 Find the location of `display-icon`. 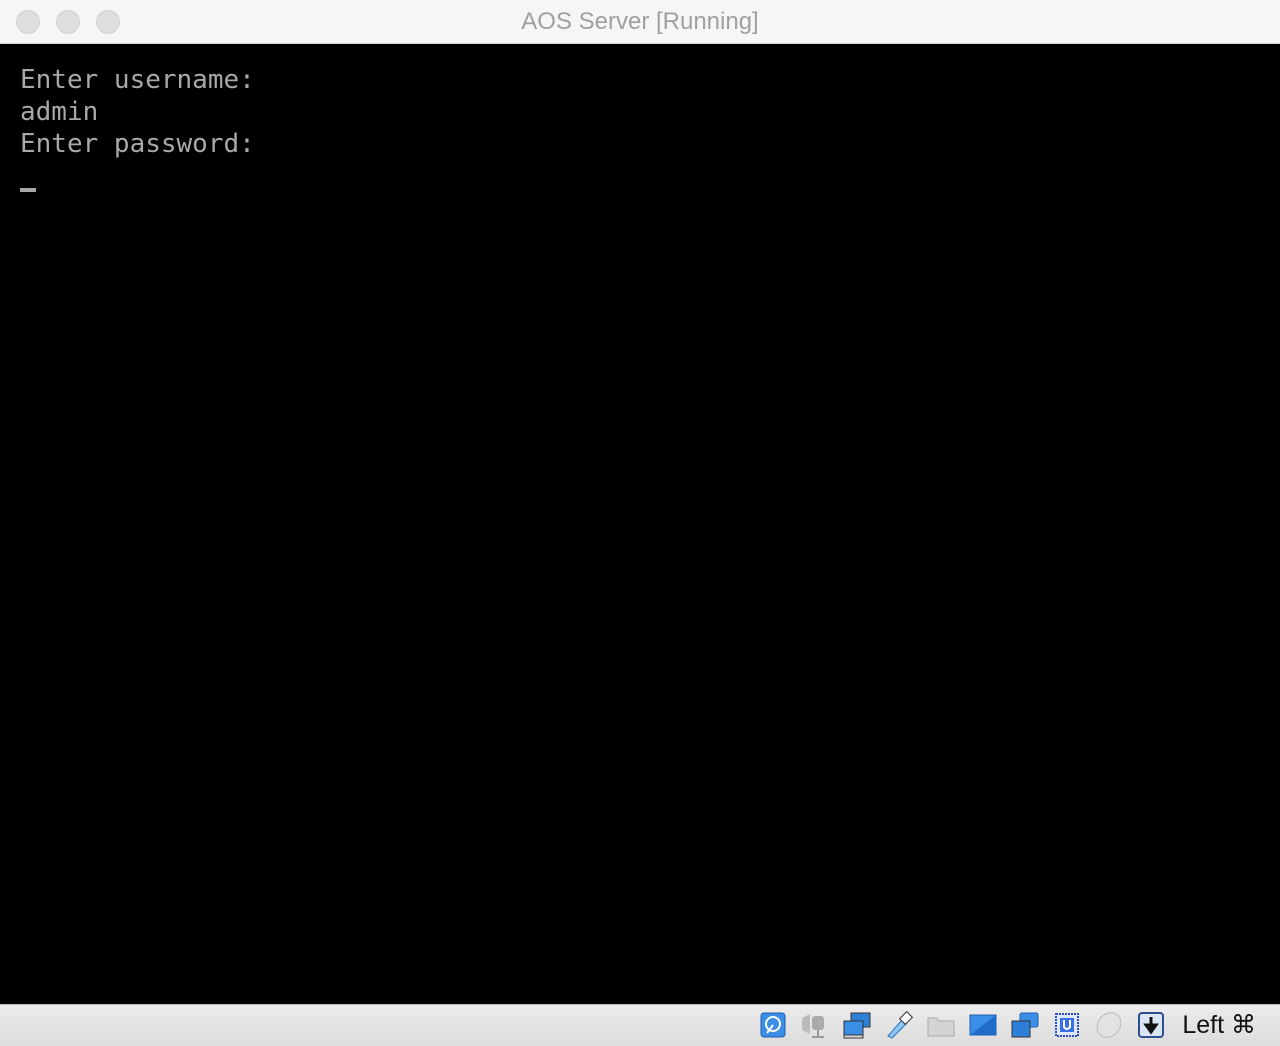

display-icon is located at coordinates (983, 1025).